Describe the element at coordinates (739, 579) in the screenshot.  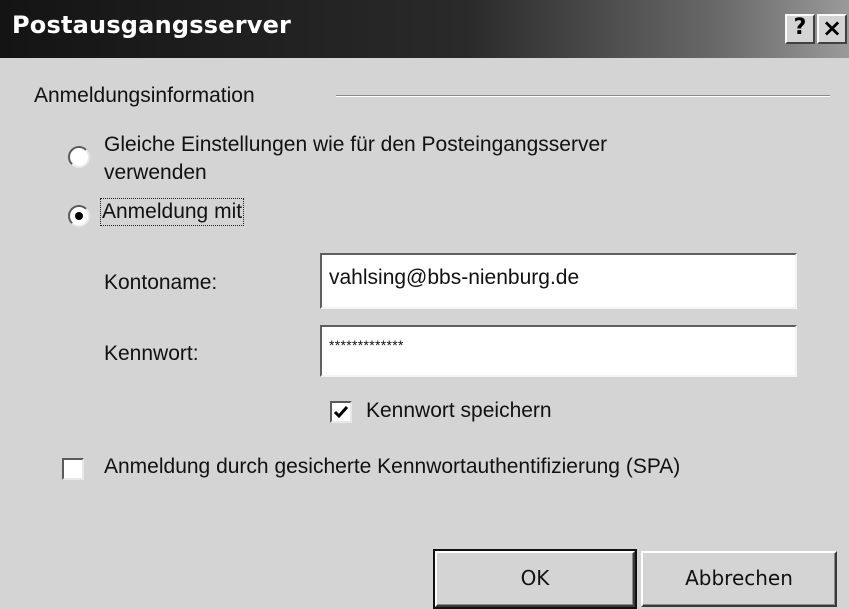
I see `cancel-button: Abbrechen` at that location.